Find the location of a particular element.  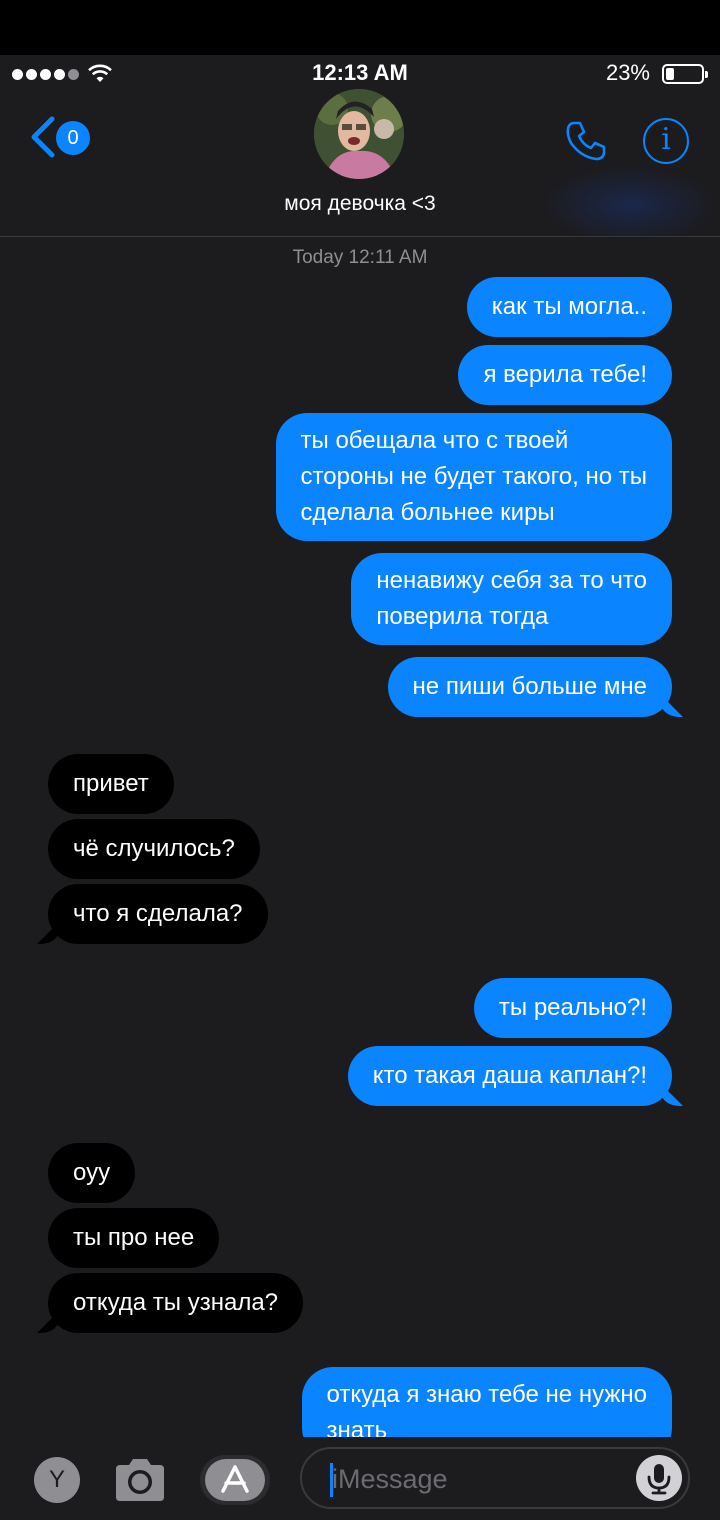

message-line: сделала больнее киры is located at coordinates (427, 512).